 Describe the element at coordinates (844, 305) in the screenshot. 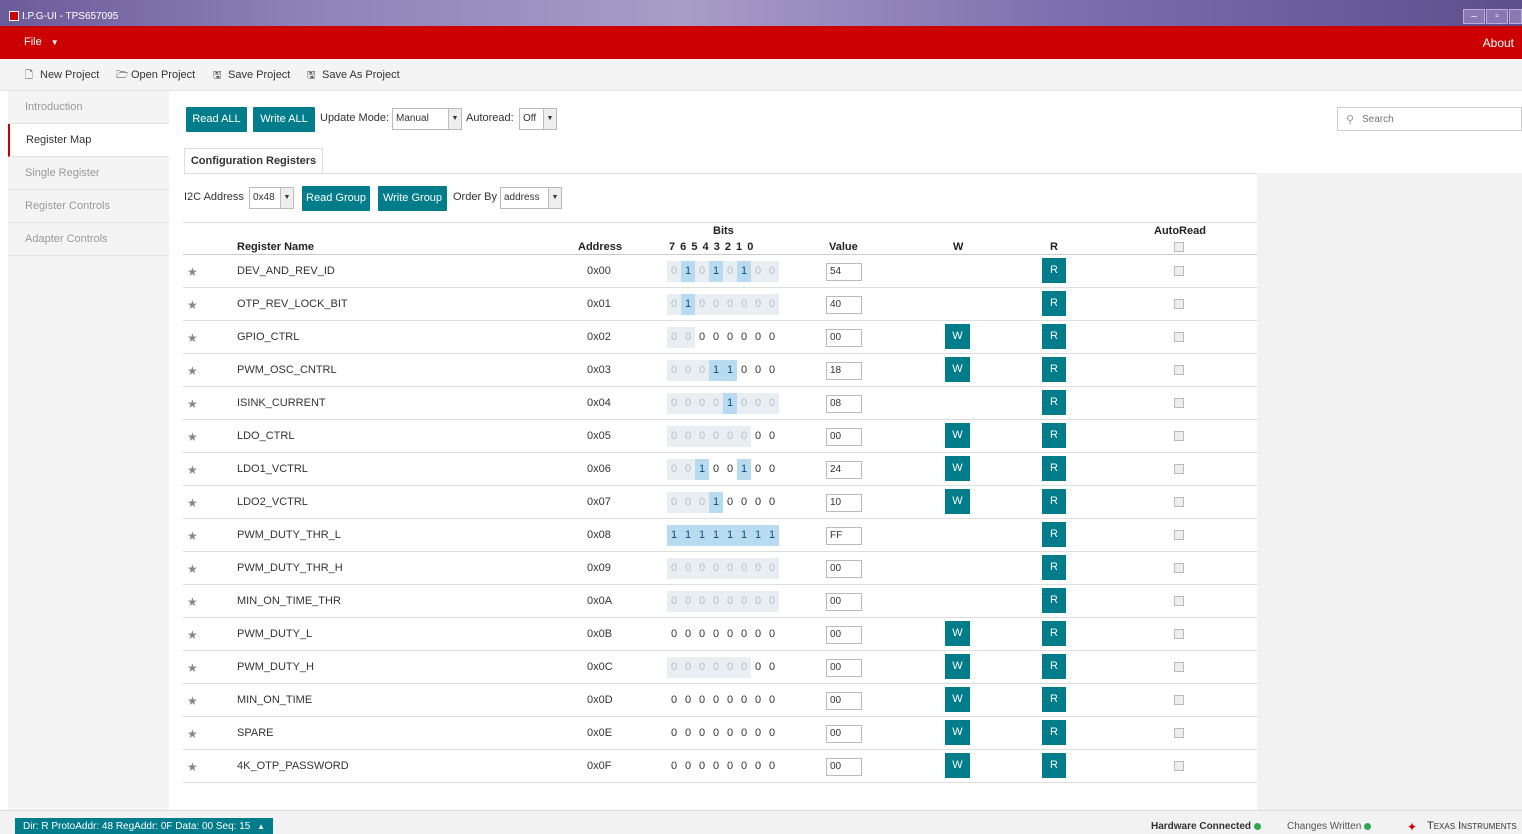

I see `register-value-field: 40` at that location.